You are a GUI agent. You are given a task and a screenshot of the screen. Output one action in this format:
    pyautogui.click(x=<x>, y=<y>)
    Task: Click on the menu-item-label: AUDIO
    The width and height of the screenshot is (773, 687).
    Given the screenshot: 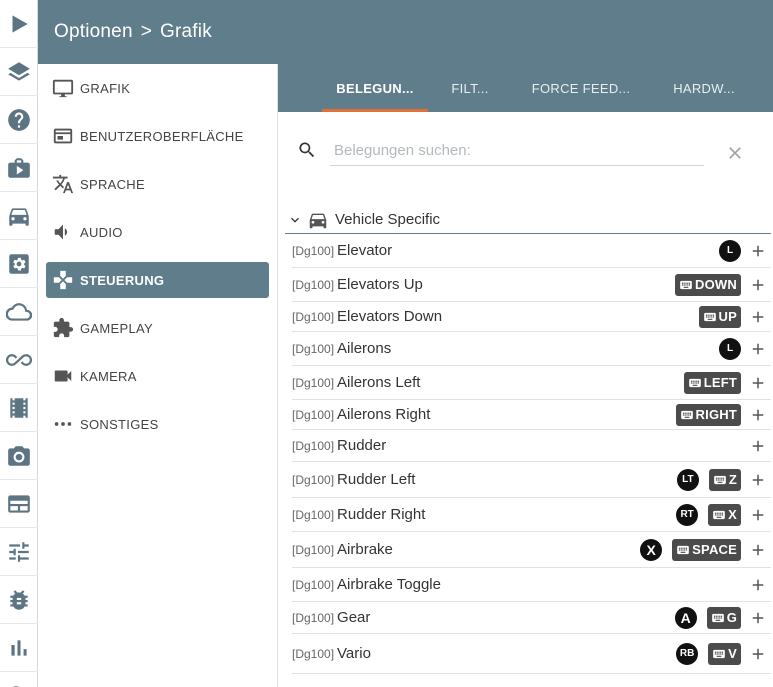 What is the action you would take?
    pyautogui.click(x=101, y=232)
    